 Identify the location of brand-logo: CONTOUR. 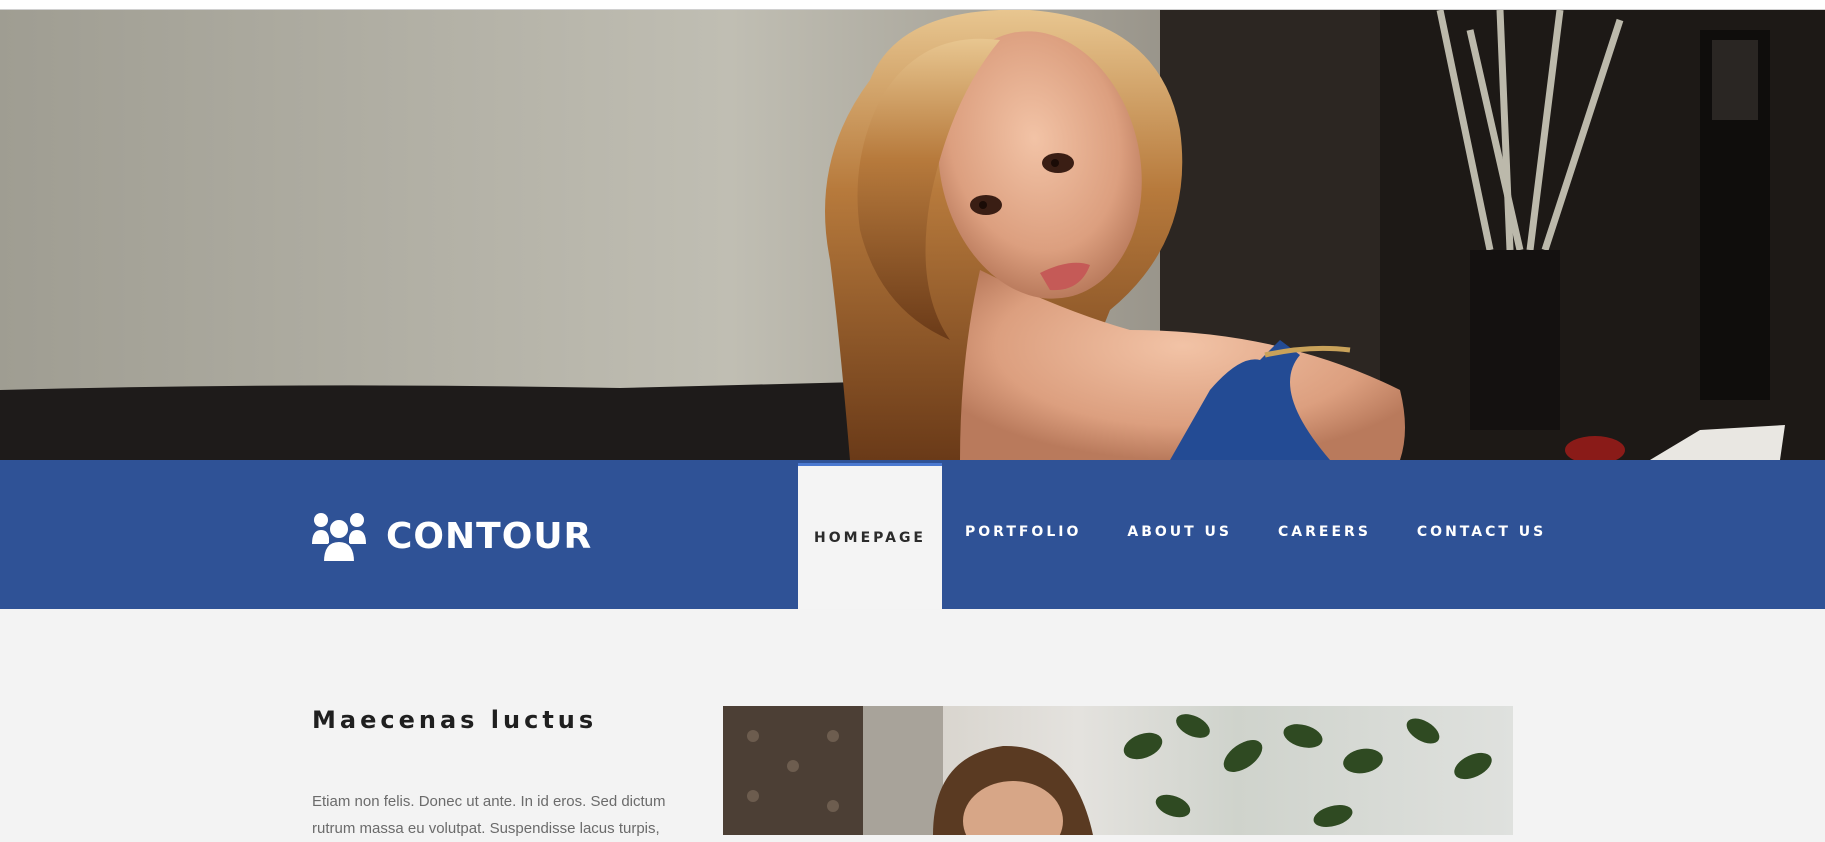
(452, 536).